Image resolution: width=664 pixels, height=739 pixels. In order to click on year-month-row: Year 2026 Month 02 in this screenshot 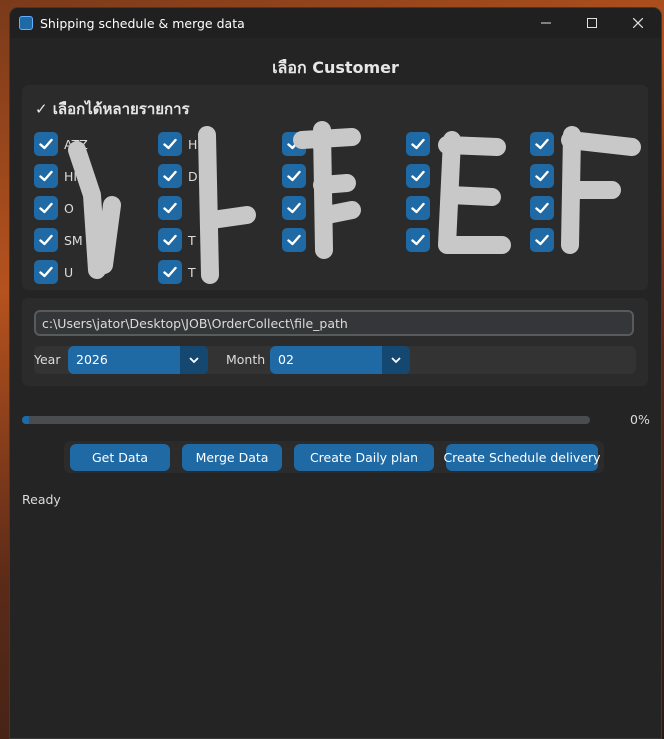, I will do `click(335, 360)`.